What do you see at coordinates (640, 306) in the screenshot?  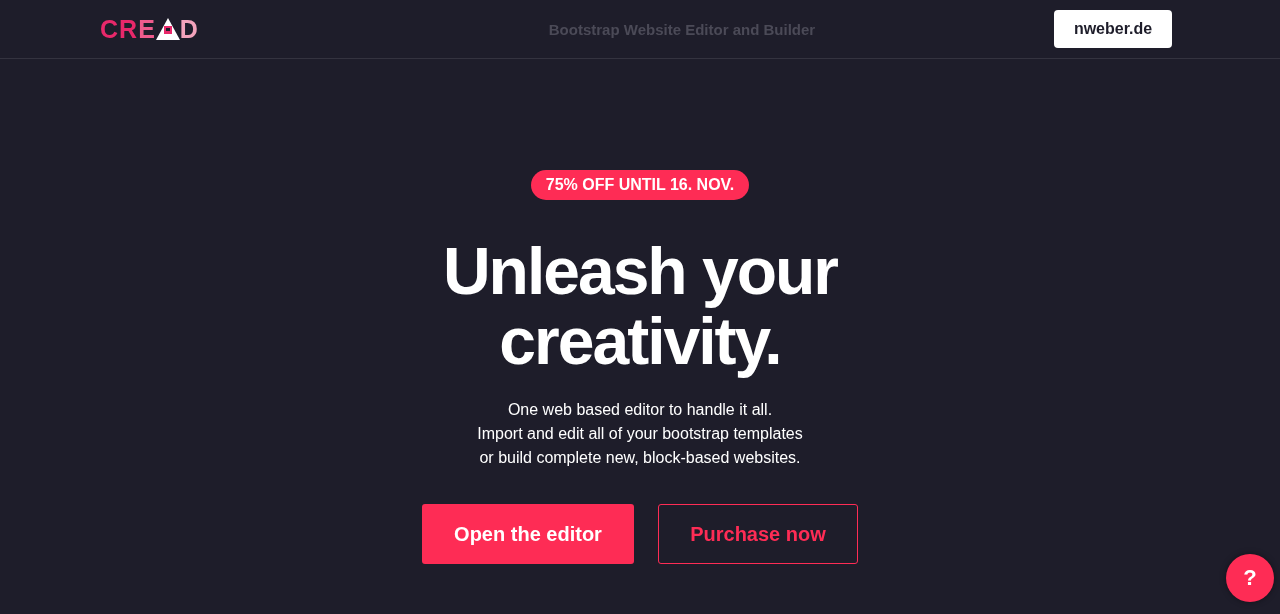 I see `hero-heading: Unleash your creativity.` at bounding box center [640, 306].